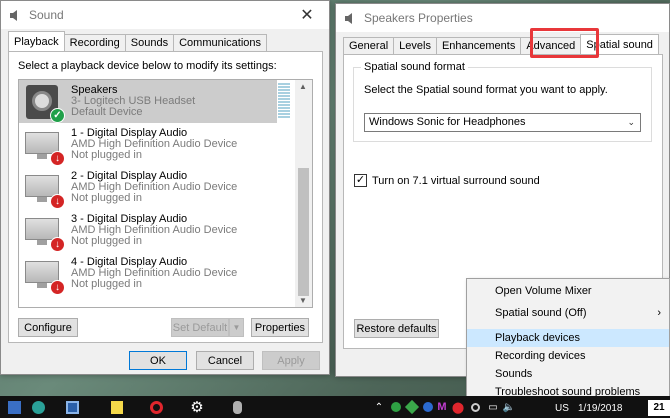  Describe the element at coordinates (562, 408) in the screenshot. I see `language-indicator: US` at that location.